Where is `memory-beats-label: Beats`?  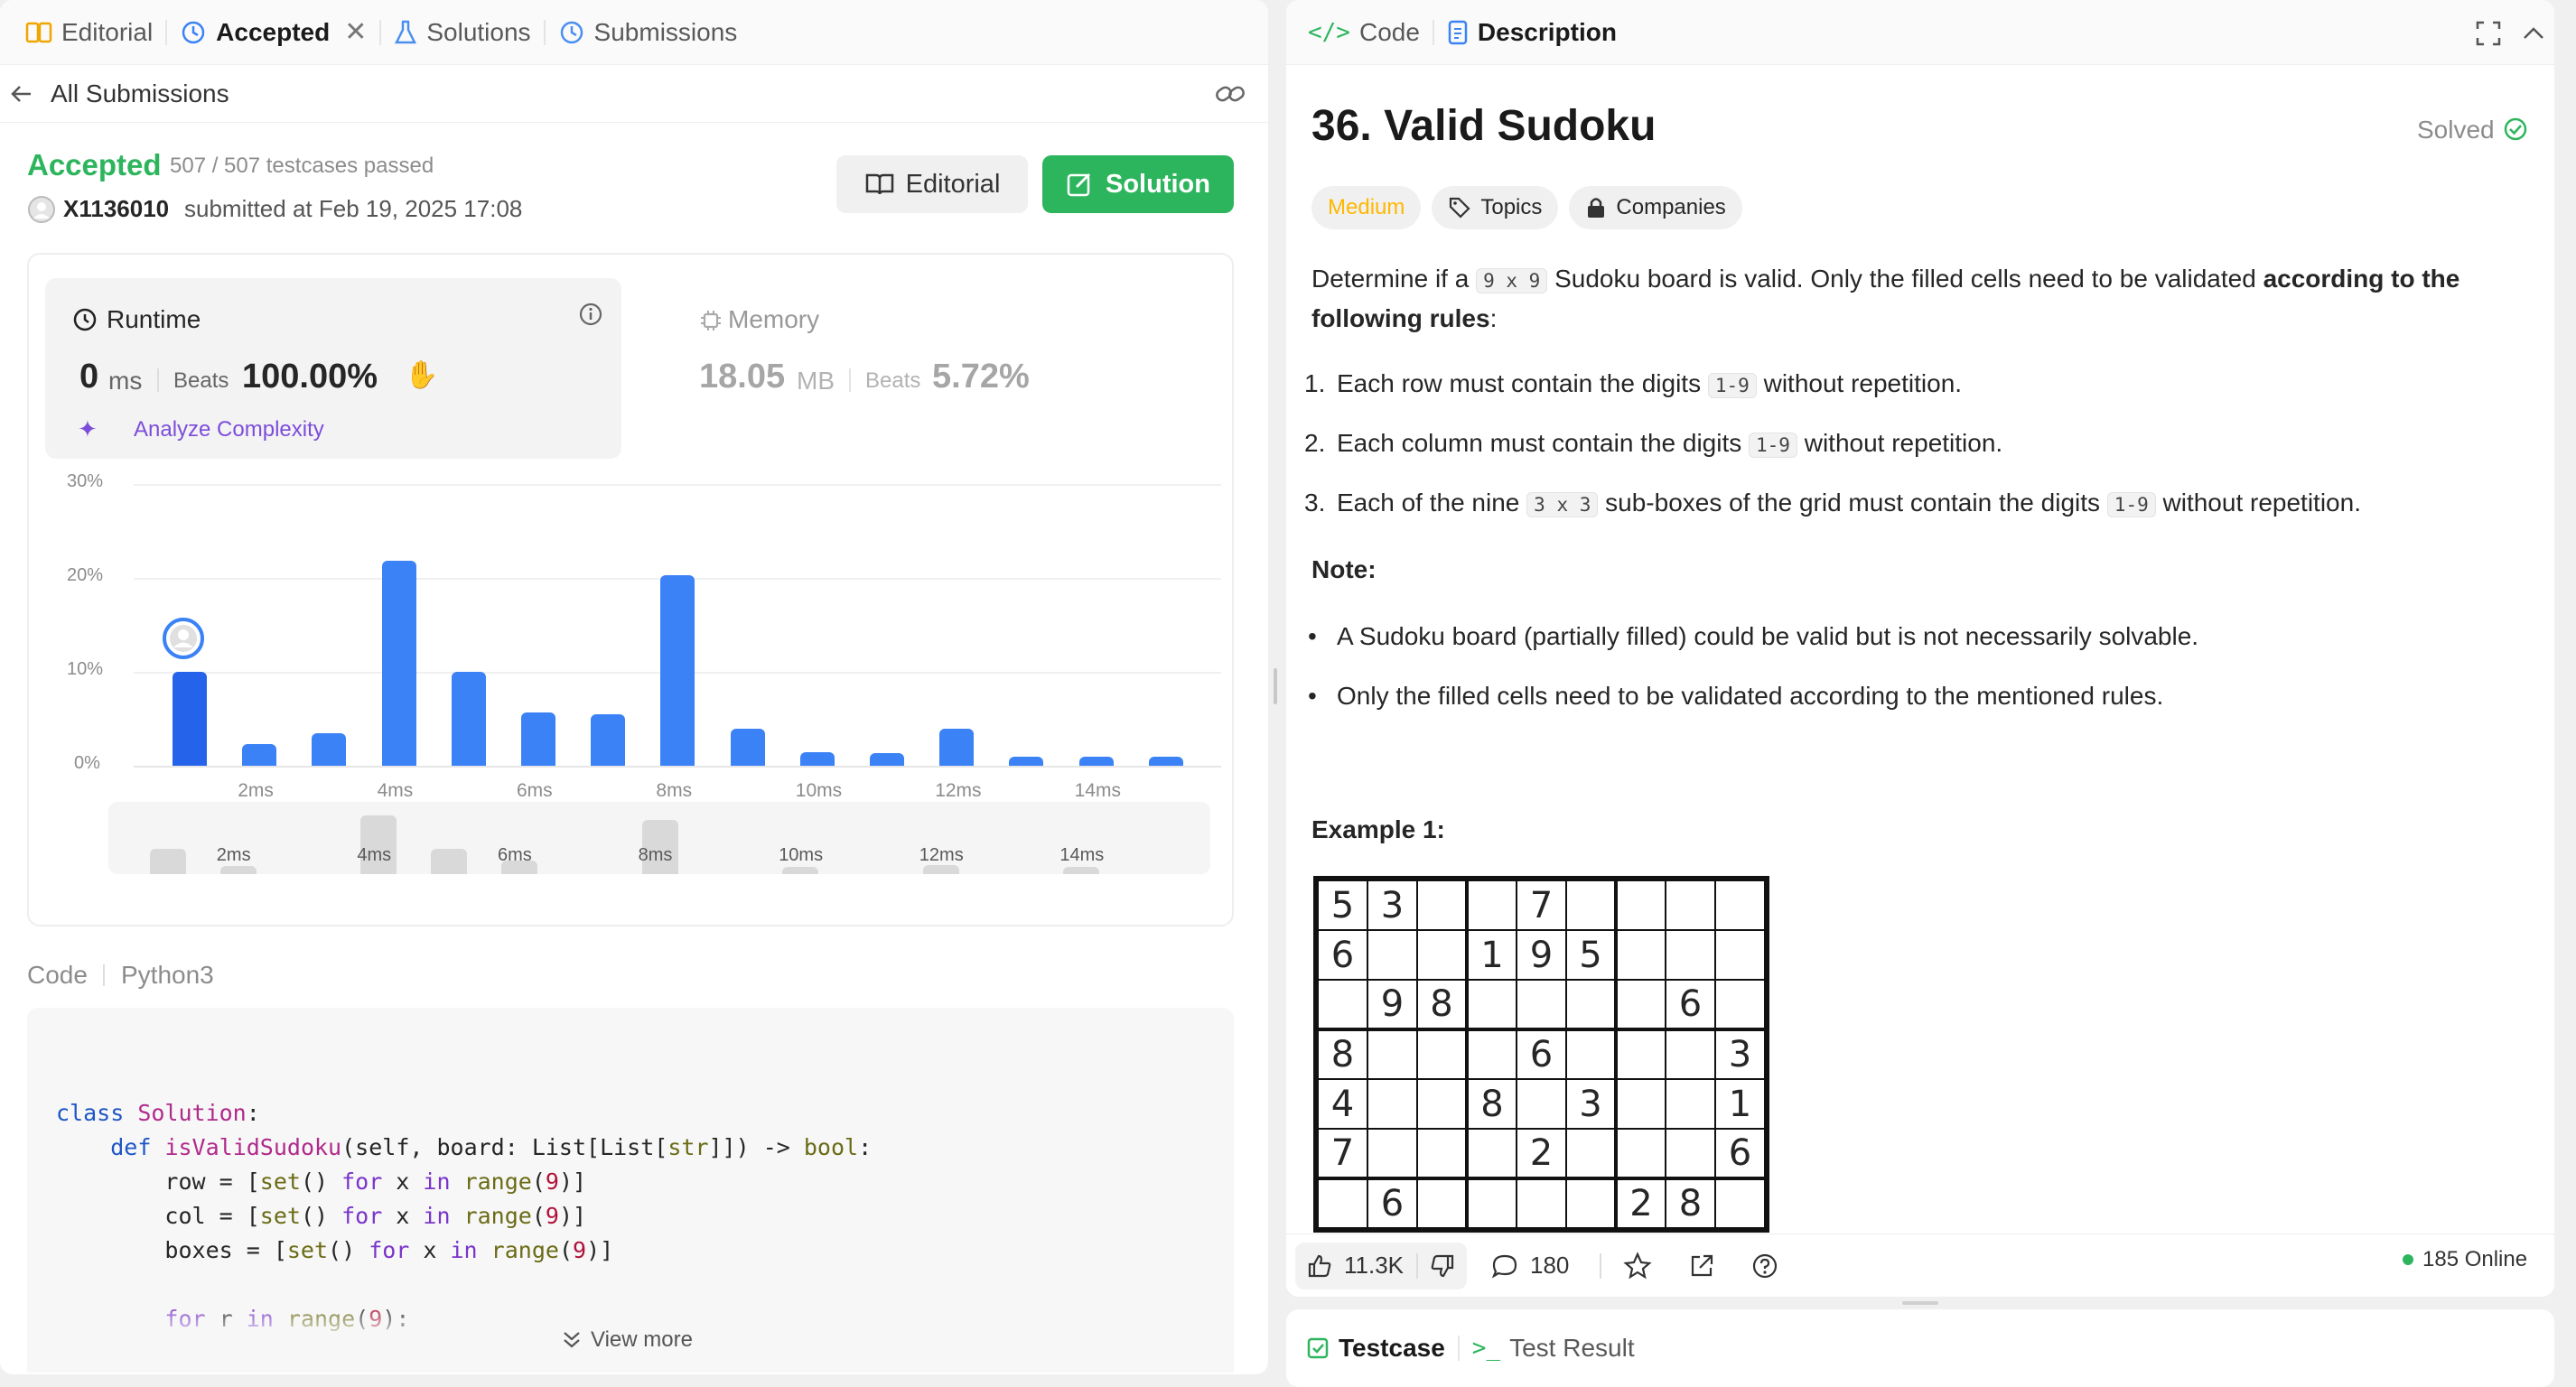 memory-beats-label: Beats is located at coordinates (893, 380).